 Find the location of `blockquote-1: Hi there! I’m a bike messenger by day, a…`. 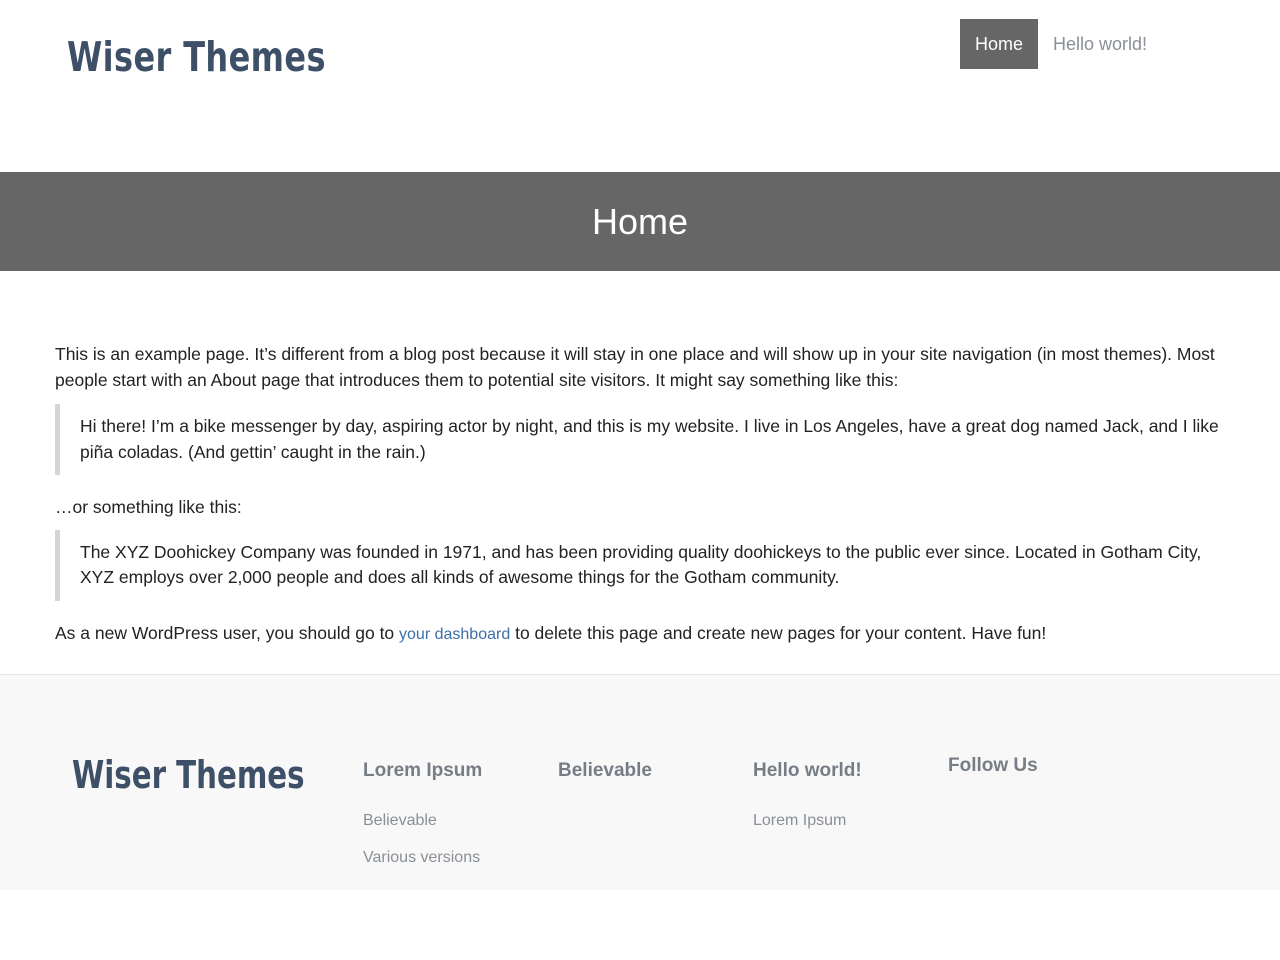

blockquote-1: Hi there! I’m a bike messenger by day, a… is located at coordinates (640, 439).